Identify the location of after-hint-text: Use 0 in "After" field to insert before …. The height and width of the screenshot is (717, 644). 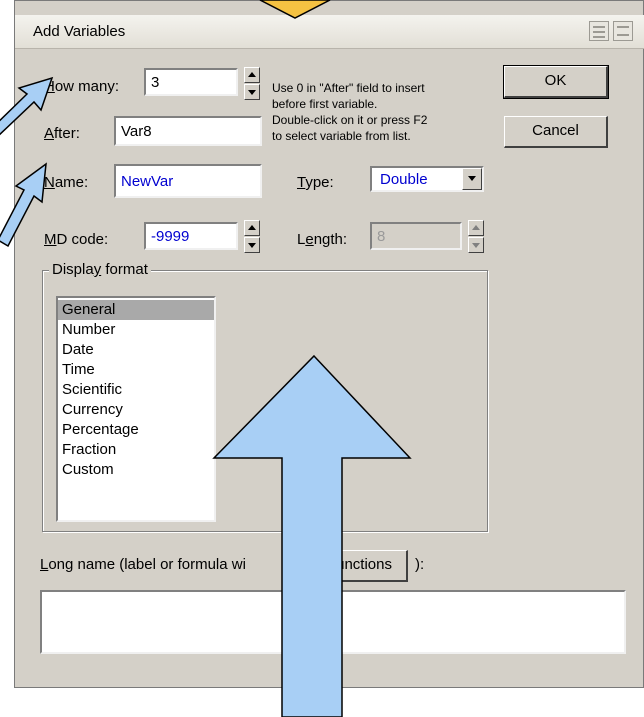
(350, 112).